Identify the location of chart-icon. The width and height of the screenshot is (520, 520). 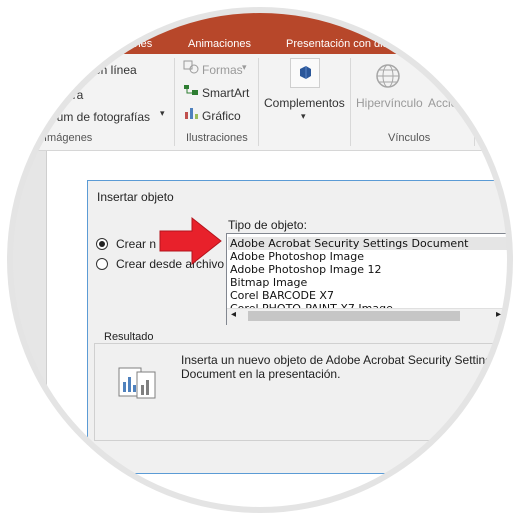
(191, 113).